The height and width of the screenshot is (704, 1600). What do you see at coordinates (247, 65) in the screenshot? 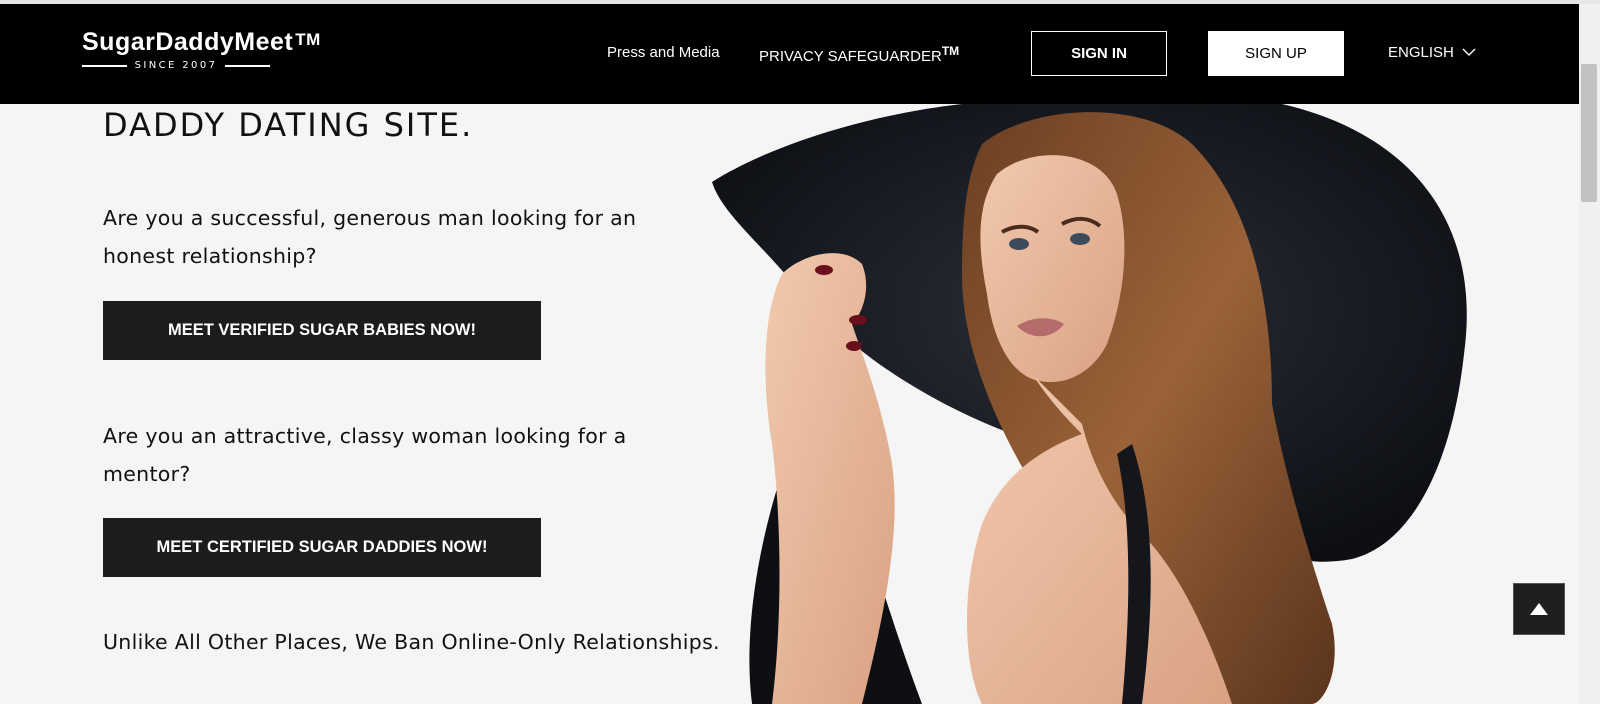
I see `logo-rule-right` at bounding box center [247, 65].